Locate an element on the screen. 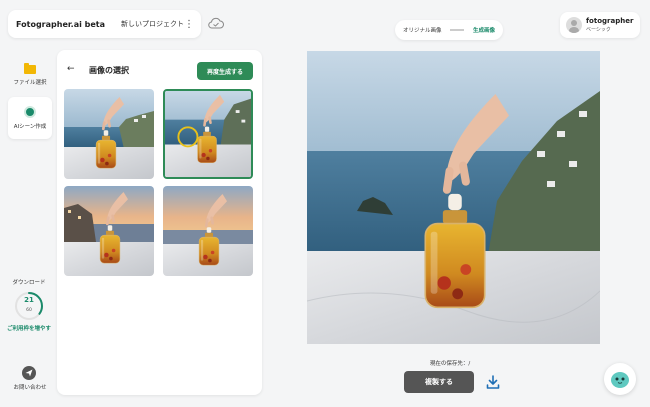 This screenshot has width=650, height=407. kebab-icon: ⋮ is located at coordinates (189, 24).